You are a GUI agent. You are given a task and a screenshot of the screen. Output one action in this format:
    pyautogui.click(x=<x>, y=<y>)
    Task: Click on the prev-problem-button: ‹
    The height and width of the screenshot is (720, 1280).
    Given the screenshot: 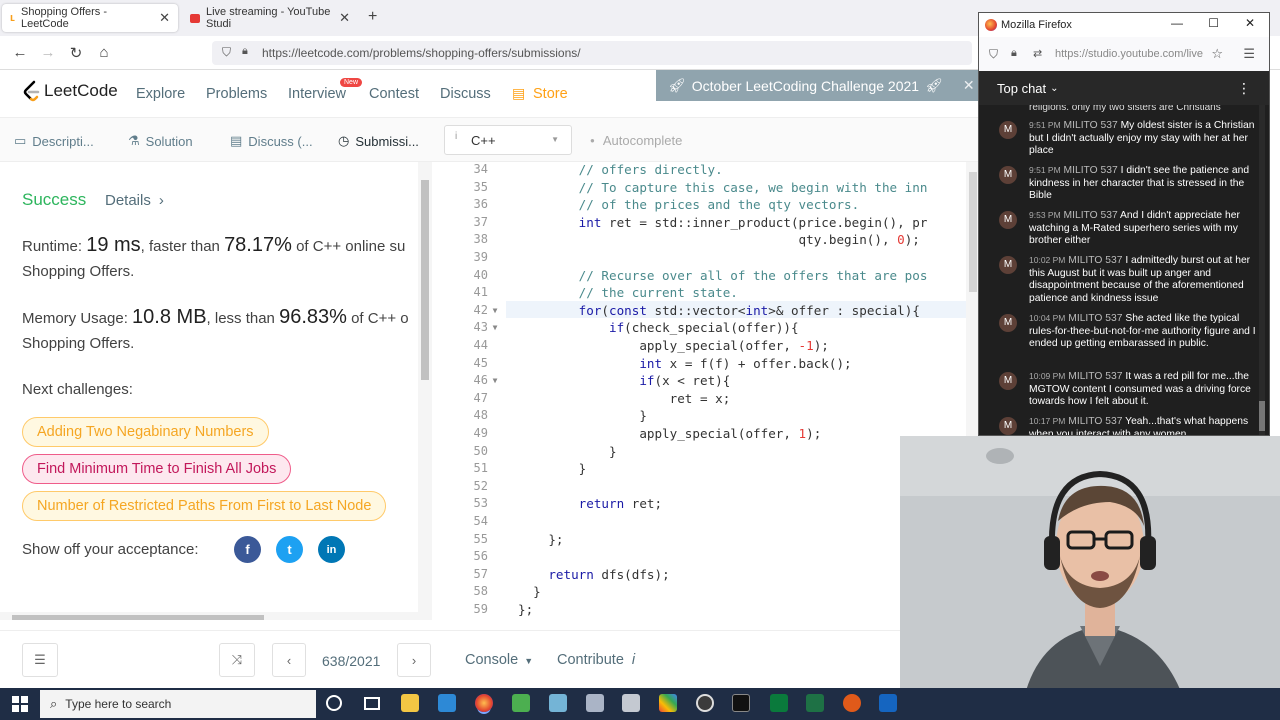 What is the action you would take?
    pyautogui.click(x=289, y=660)
    